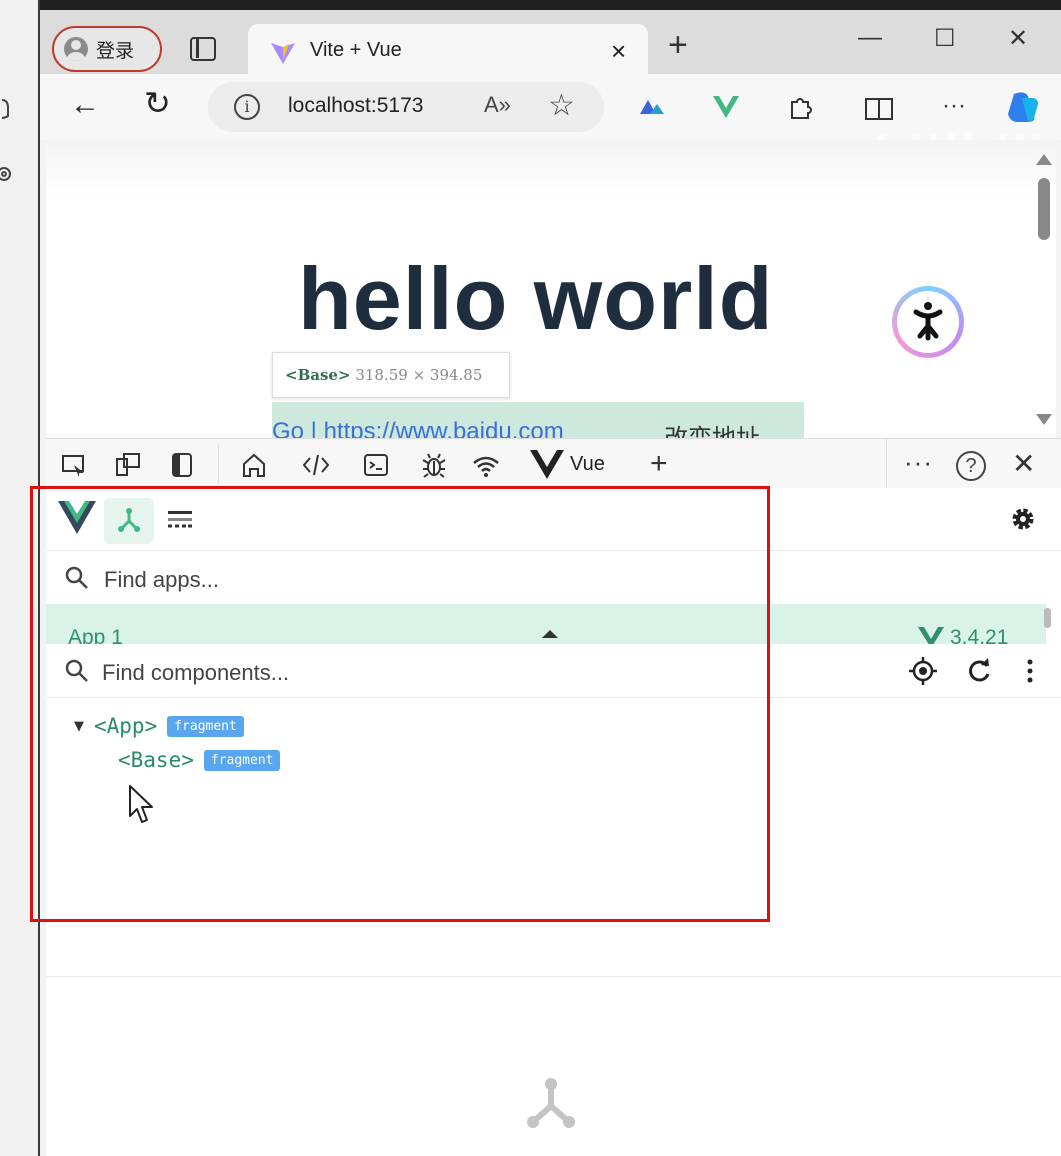  Describe the element at coordinates (418, 428) in the screenshot. I see `baidu-link: Go | https://www.baidu.com` at that location.